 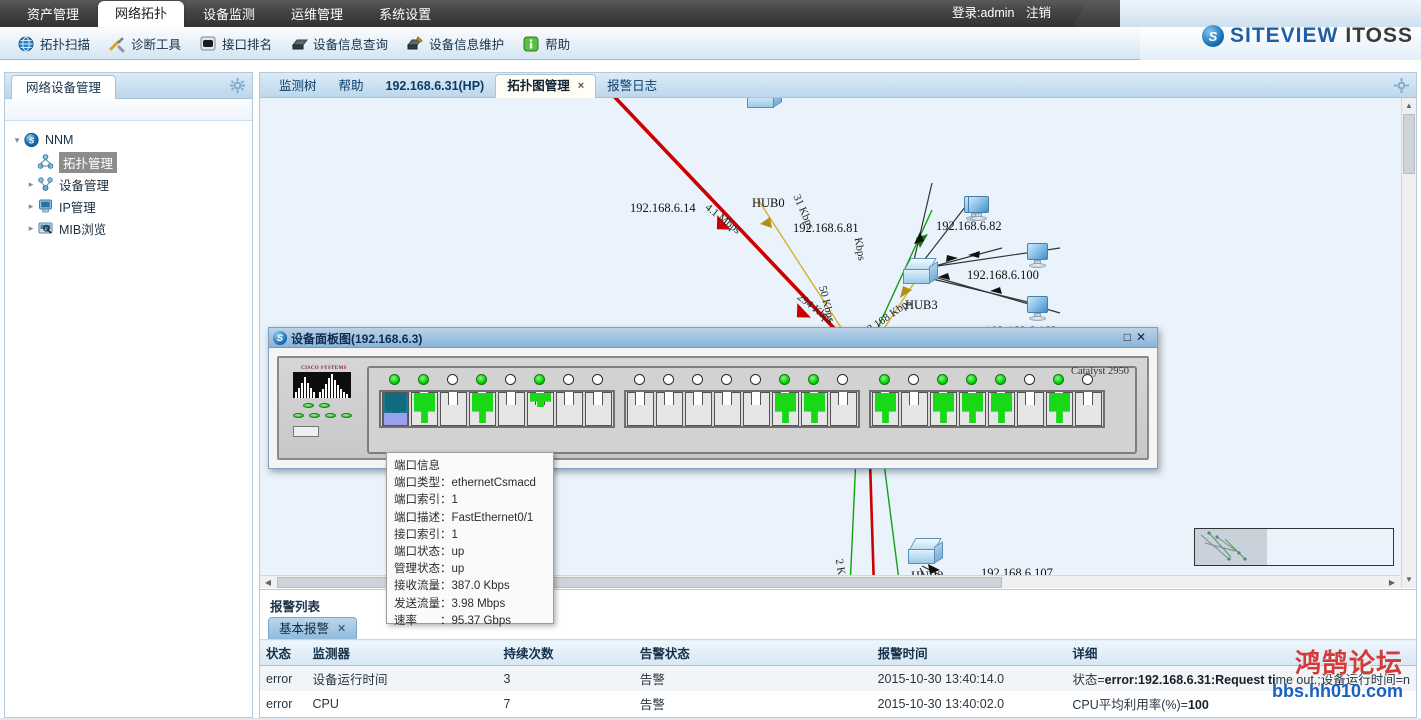 What do you see at coordinates (969, 652) in the screenshot?
I see `alarm-col-time: 报警时间` at bounding box center [969, 652].